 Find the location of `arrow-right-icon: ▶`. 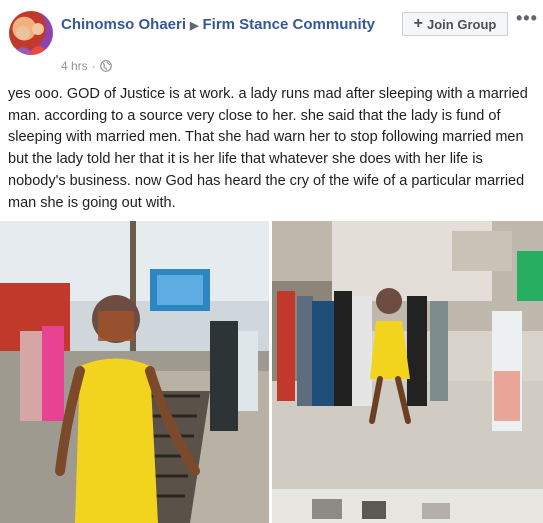

arrow-right-icon: ▶ is located at coordinates (194, 26).